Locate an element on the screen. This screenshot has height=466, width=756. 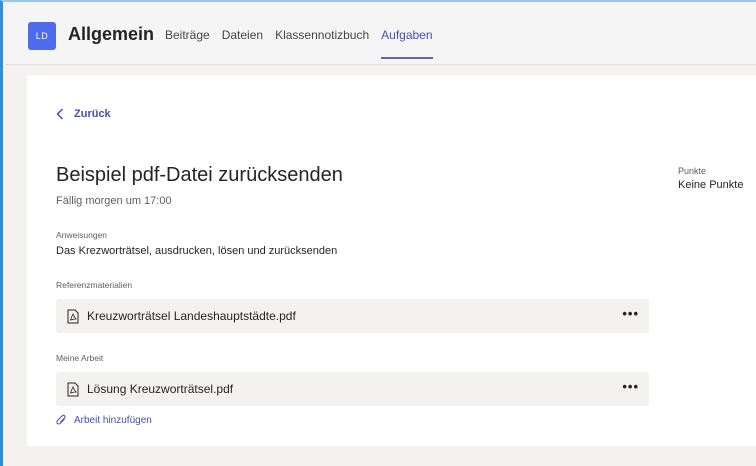
chevron-left-icon is located at coordinates (60, 114).